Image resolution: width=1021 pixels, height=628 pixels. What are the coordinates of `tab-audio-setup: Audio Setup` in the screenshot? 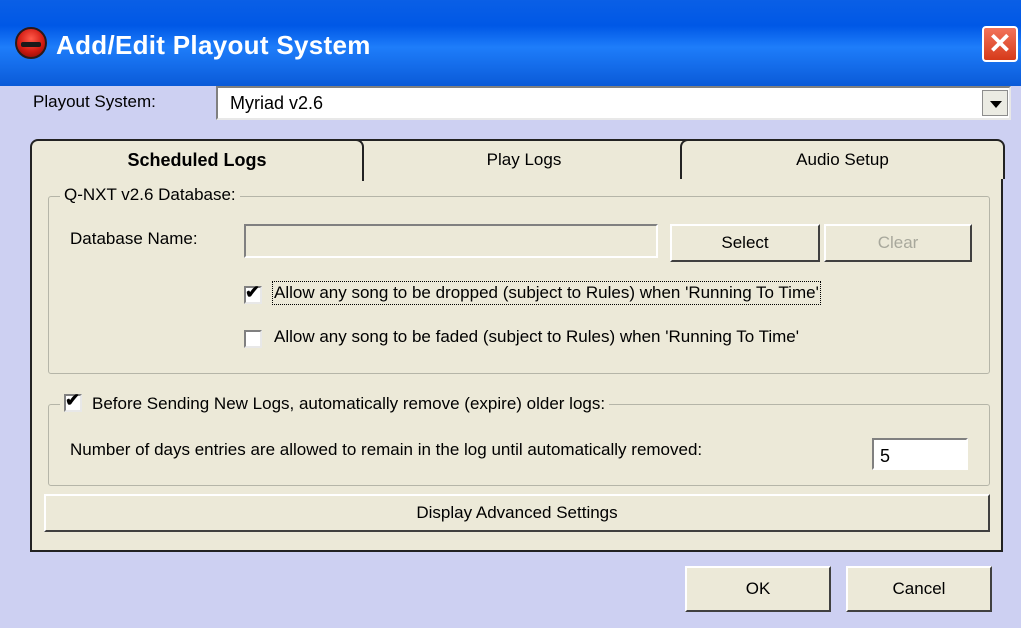 It's located at (842, 159).